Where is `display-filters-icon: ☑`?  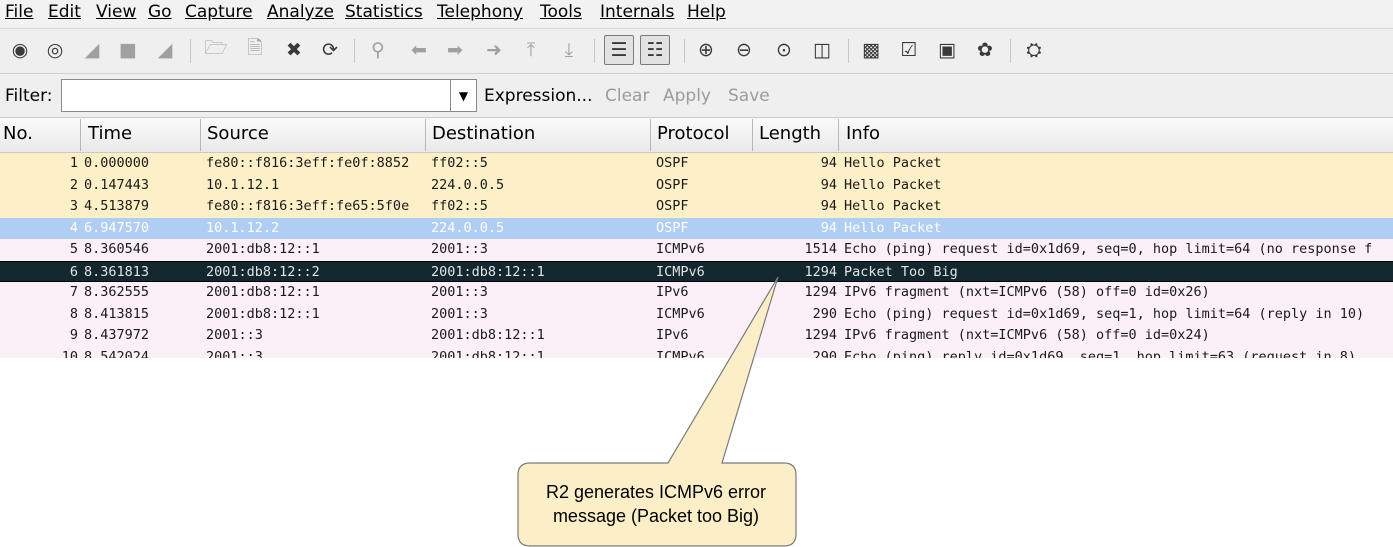
display-filters-icon: ☑ is located at coordinates (909, 50).